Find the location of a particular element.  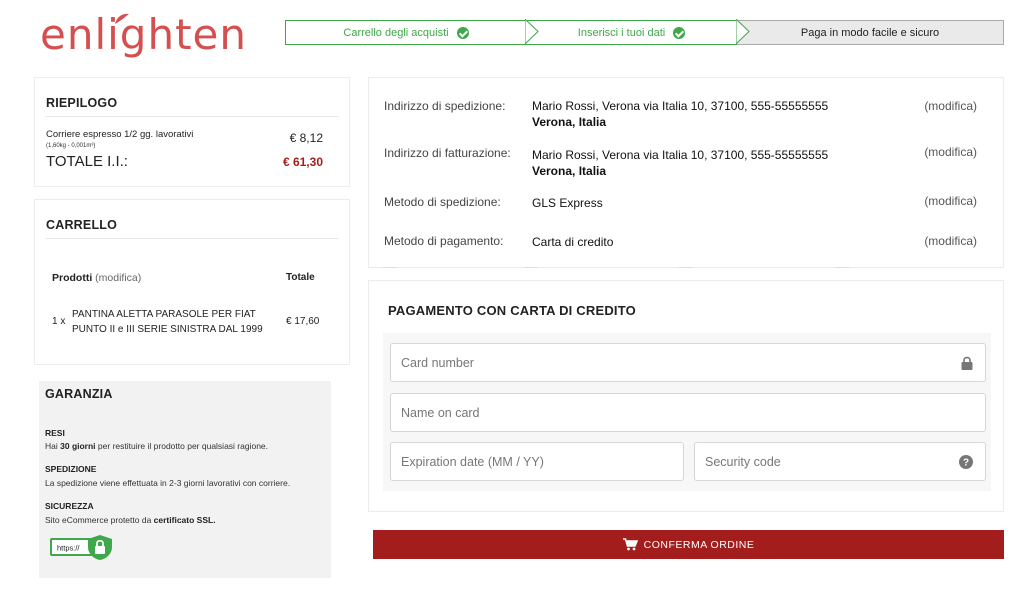

security-code-input: Security code ? is located at coordinates (840, 461).